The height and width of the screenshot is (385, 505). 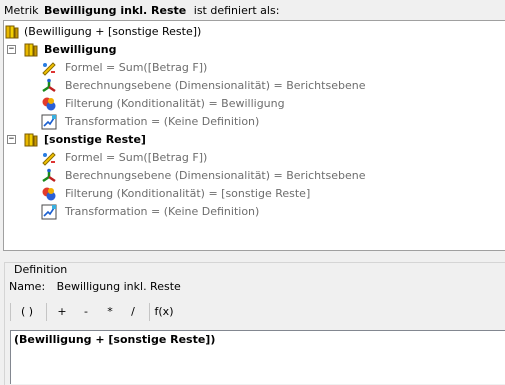 What do you see at coordinates (257, 357) in the screenshot?
I see `formula-editor: (Bewilligung + [sonstige Reste])` at bounding box center [257, 357].